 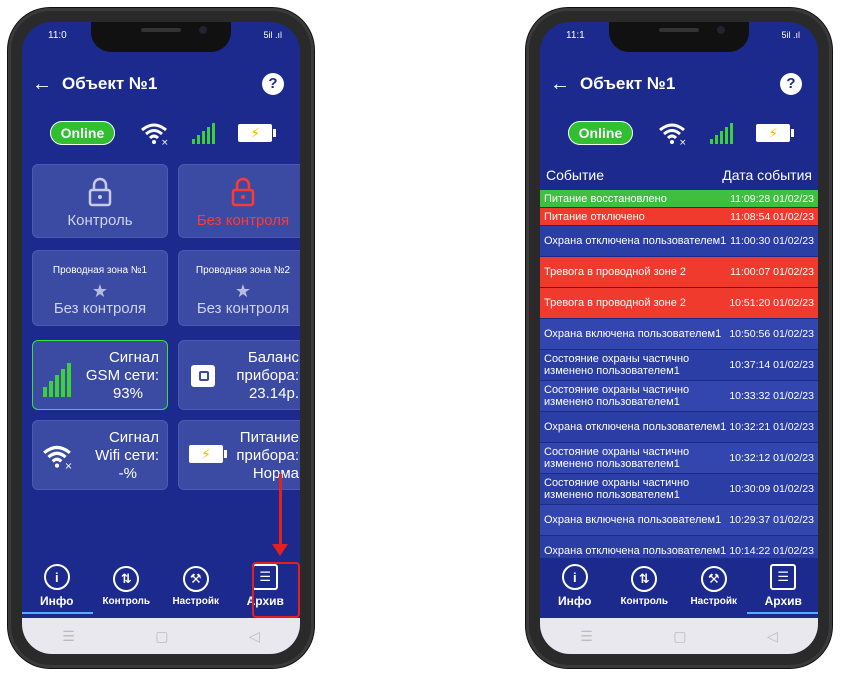 I want to click on wrench-icon: ⚒, so click(x=195, y=578).